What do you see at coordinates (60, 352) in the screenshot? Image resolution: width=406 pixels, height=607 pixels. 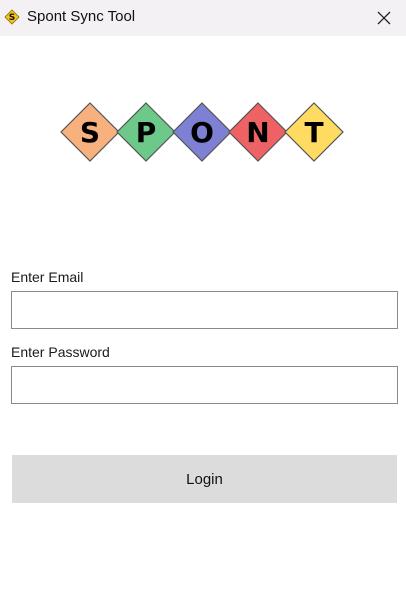 I see `password-label: Enter Password` at bounding box center [60, 352].